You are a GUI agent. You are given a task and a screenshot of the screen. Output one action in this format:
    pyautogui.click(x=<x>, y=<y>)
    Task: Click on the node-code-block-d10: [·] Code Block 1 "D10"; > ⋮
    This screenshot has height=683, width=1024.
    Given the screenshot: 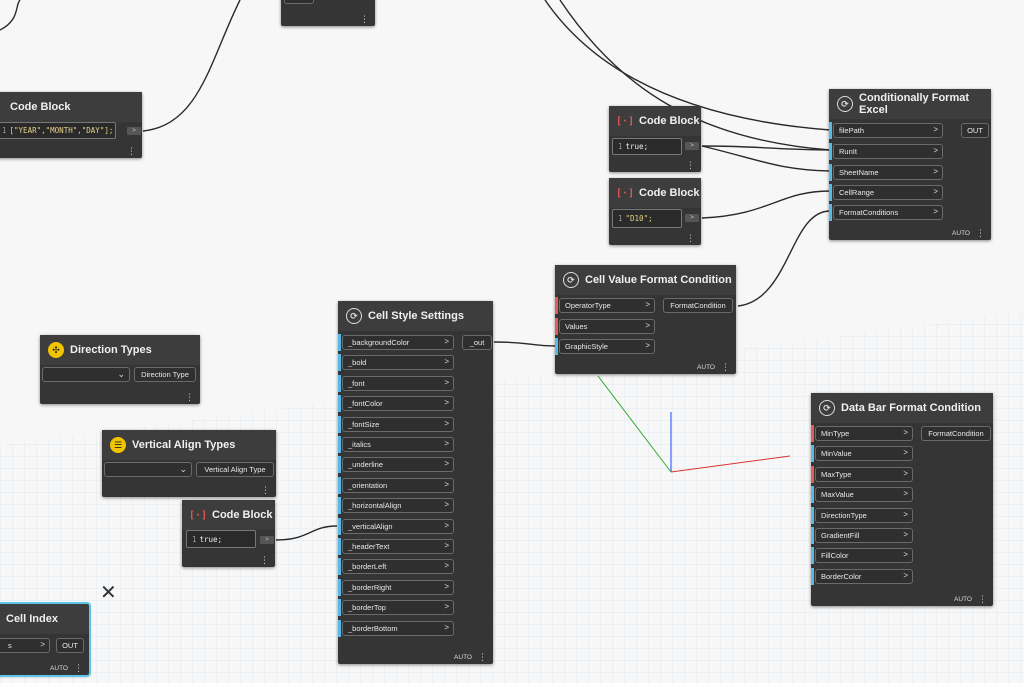 What is the action you would take?
    pyautogui.click(x=655, y=211)
    